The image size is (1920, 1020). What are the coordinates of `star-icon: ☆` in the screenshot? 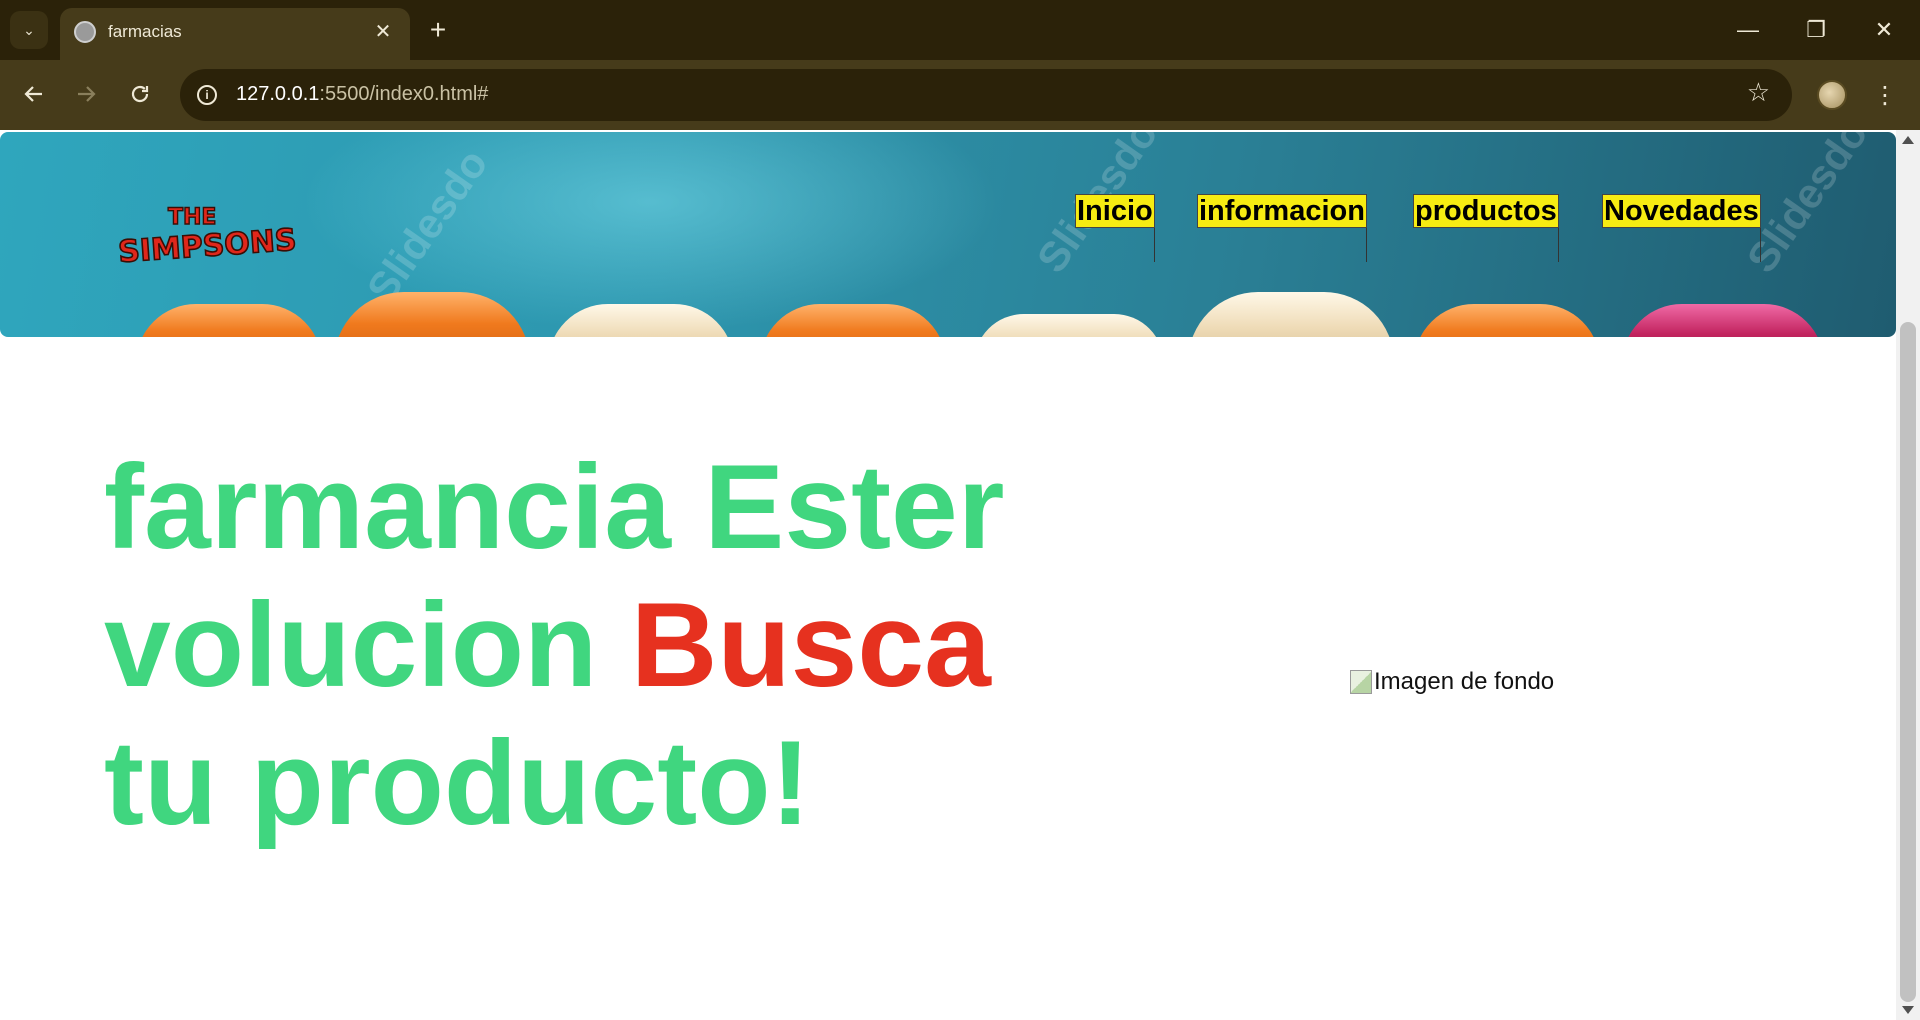 It's located at (1758, 92).